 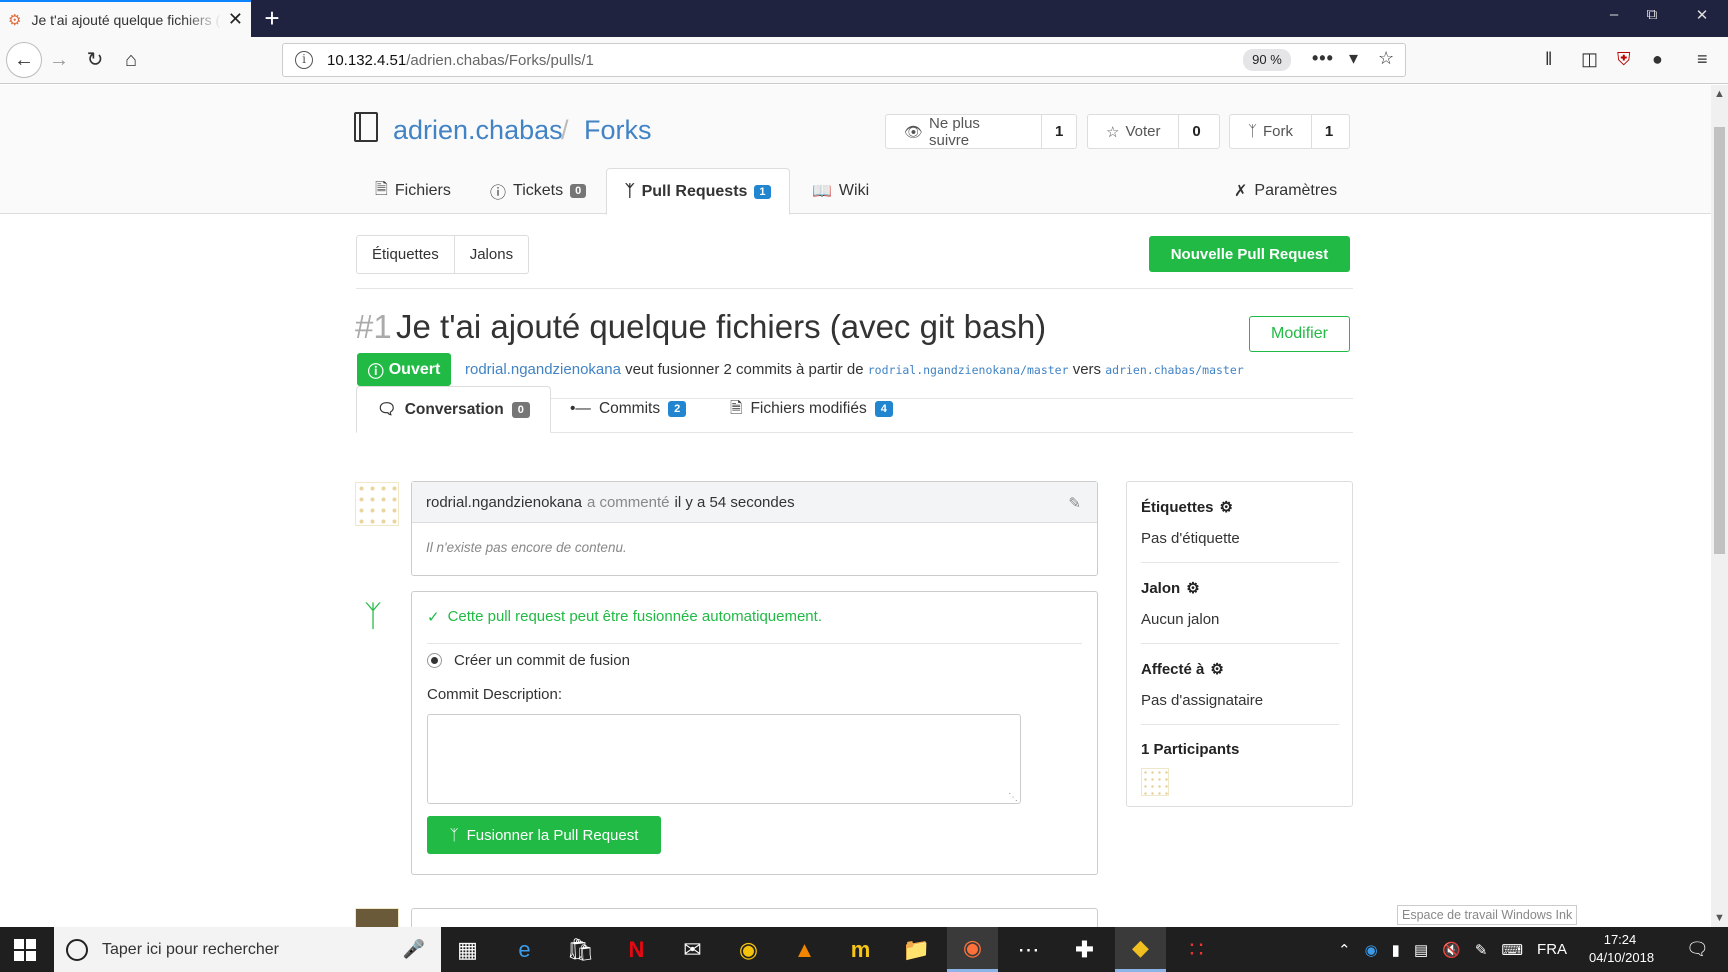 I want to click on star-count: 0, so click(x=1196, y=131).